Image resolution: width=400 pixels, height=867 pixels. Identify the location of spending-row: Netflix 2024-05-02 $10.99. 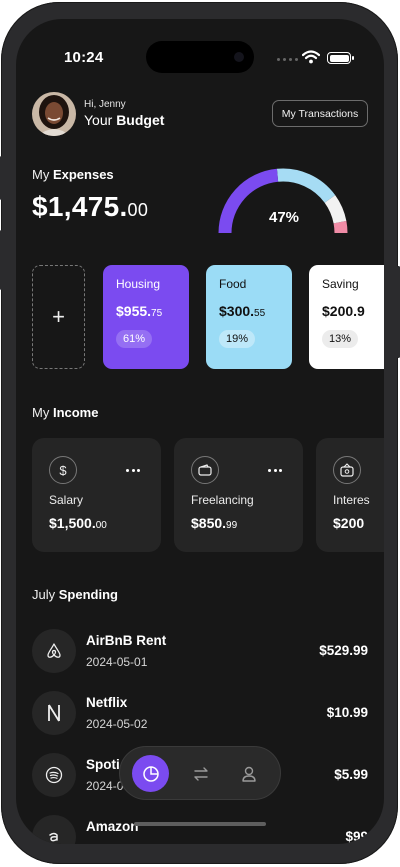
(200, 714).